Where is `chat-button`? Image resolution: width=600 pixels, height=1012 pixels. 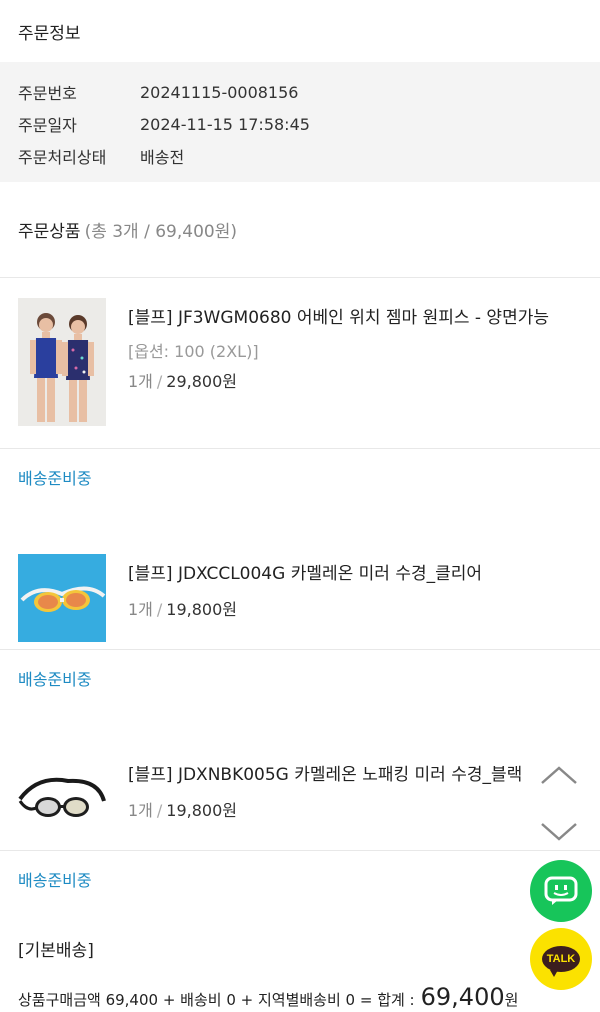 chat-button is located at coordinates (561, 891).